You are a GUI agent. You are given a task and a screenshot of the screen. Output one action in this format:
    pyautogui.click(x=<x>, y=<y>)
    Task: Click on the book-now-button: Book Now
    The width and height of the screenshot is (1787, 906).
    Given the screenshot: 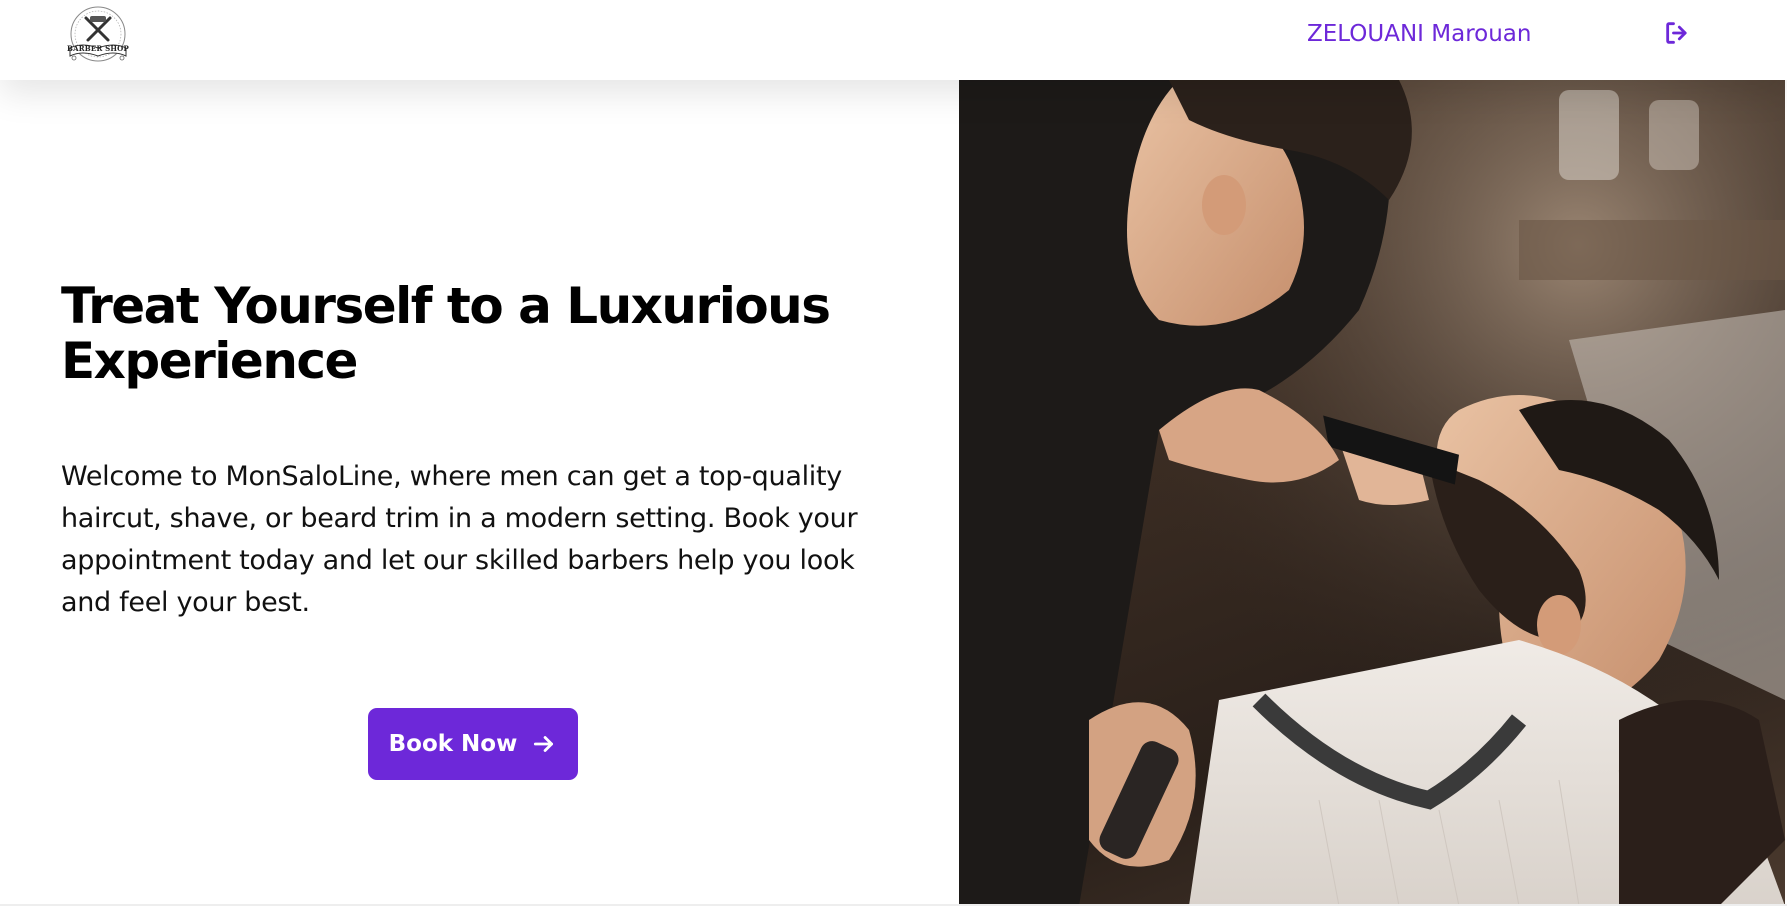 What is the action you would take?
    pyautogui.click(x=473, y=744)
    